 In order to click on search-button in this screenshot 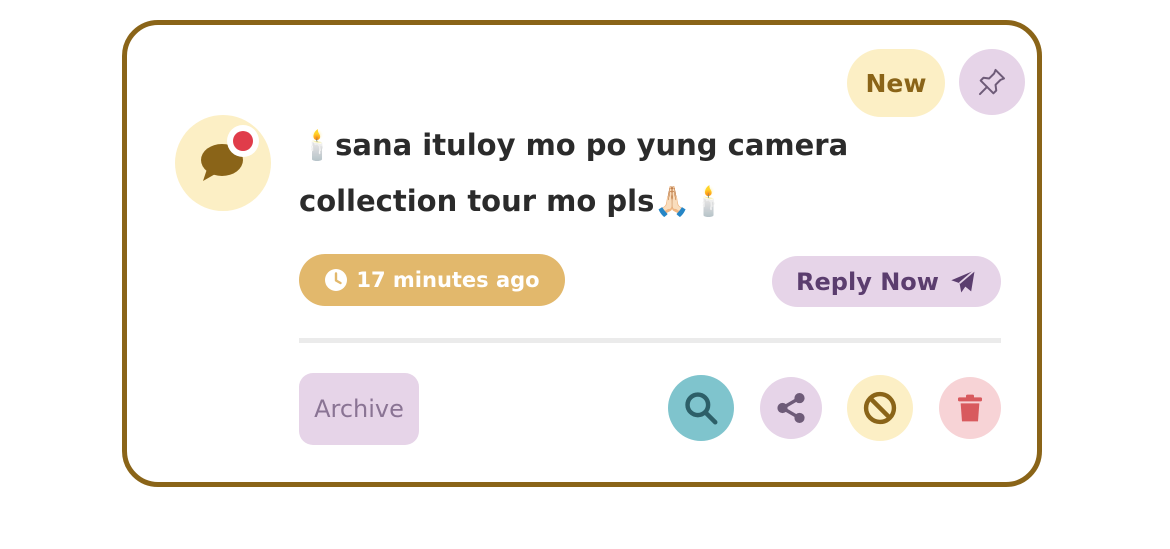, I will do `click(701, 408)`.